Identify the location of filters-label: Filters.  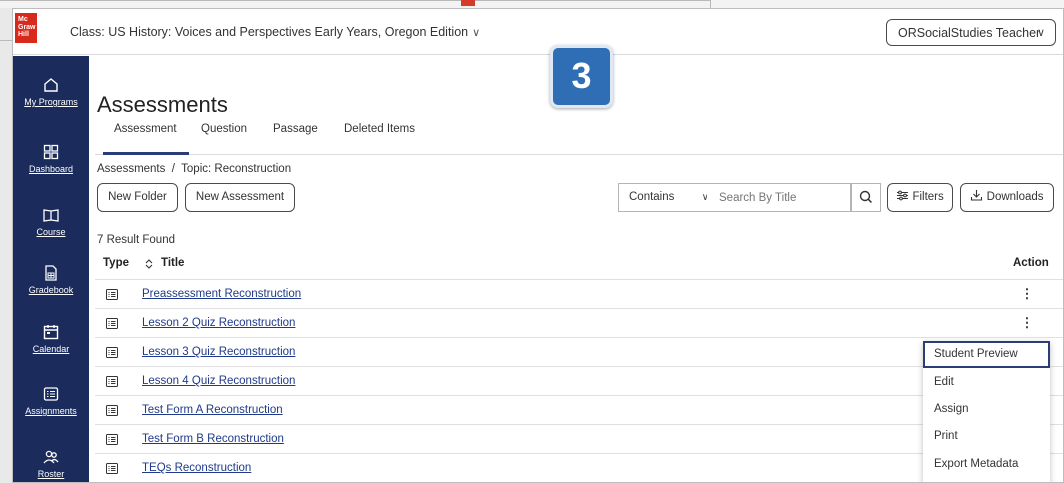
(928, 197).